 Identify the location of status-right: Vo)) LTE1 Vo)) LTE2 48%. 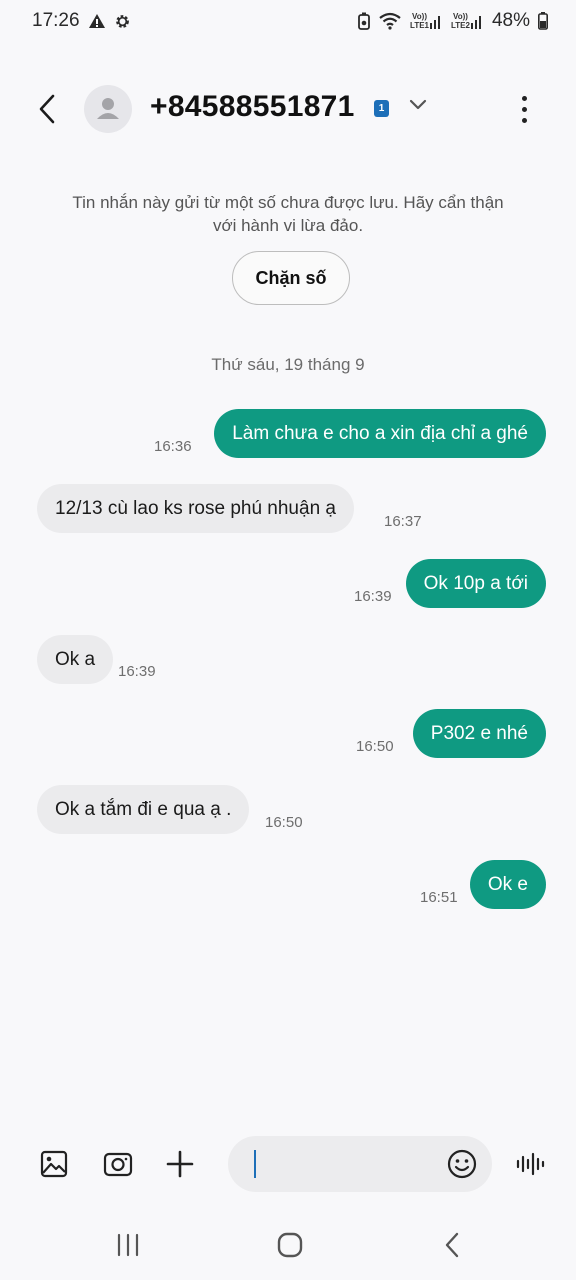
(453, 21).